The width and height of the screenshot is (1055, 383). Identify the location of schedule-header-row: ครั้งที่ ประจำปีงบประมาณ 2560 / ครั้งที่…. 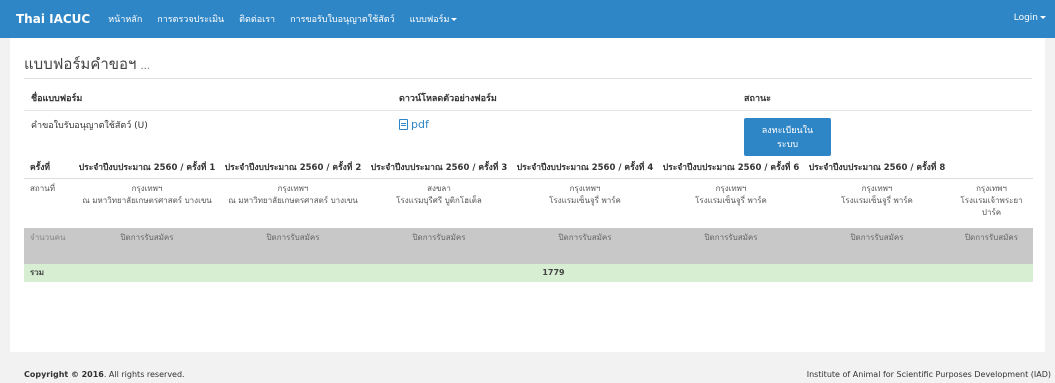
(528, 155).